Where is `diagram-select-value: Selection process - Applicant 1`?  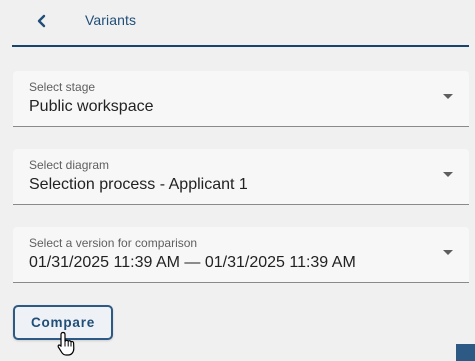
diagram-select-value: Selection process - Applicant 1 is located at coordinates (138, 184).